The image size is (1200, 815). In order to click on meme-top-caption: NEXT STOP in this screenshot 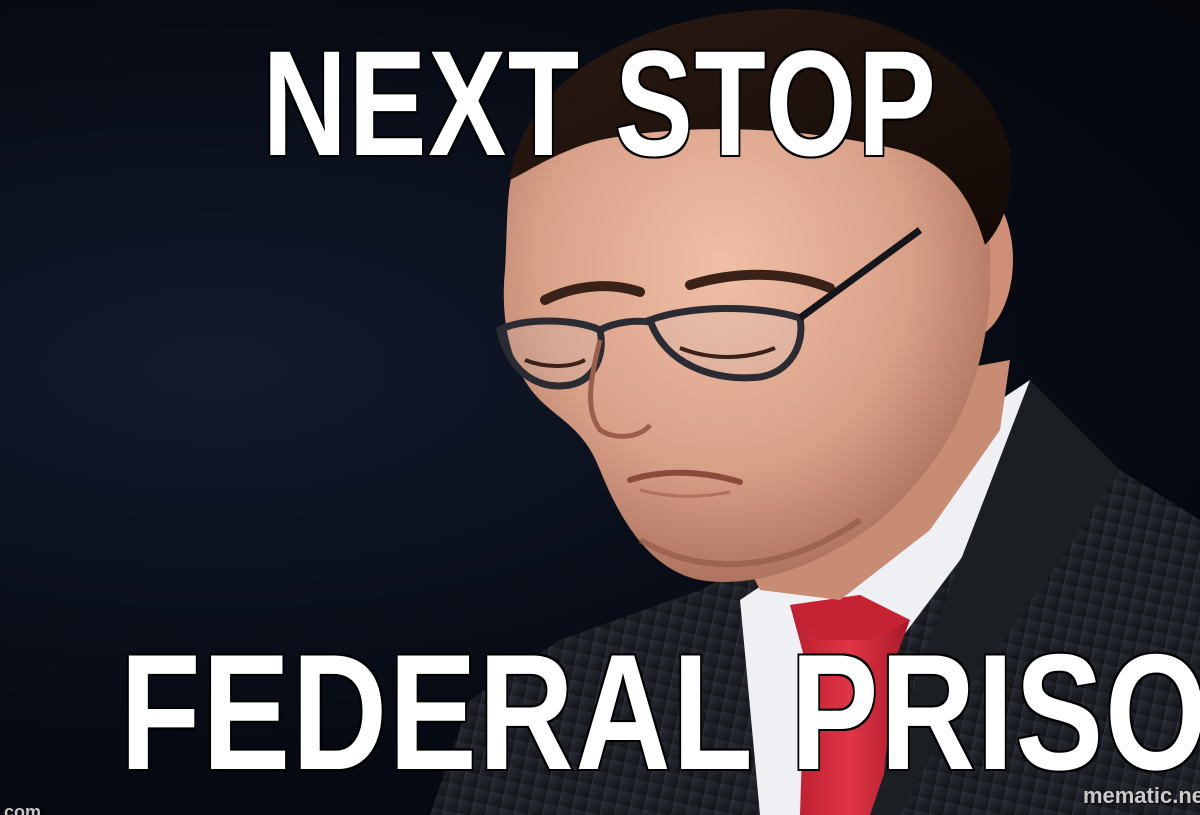, I will do `click(599, 103)`.